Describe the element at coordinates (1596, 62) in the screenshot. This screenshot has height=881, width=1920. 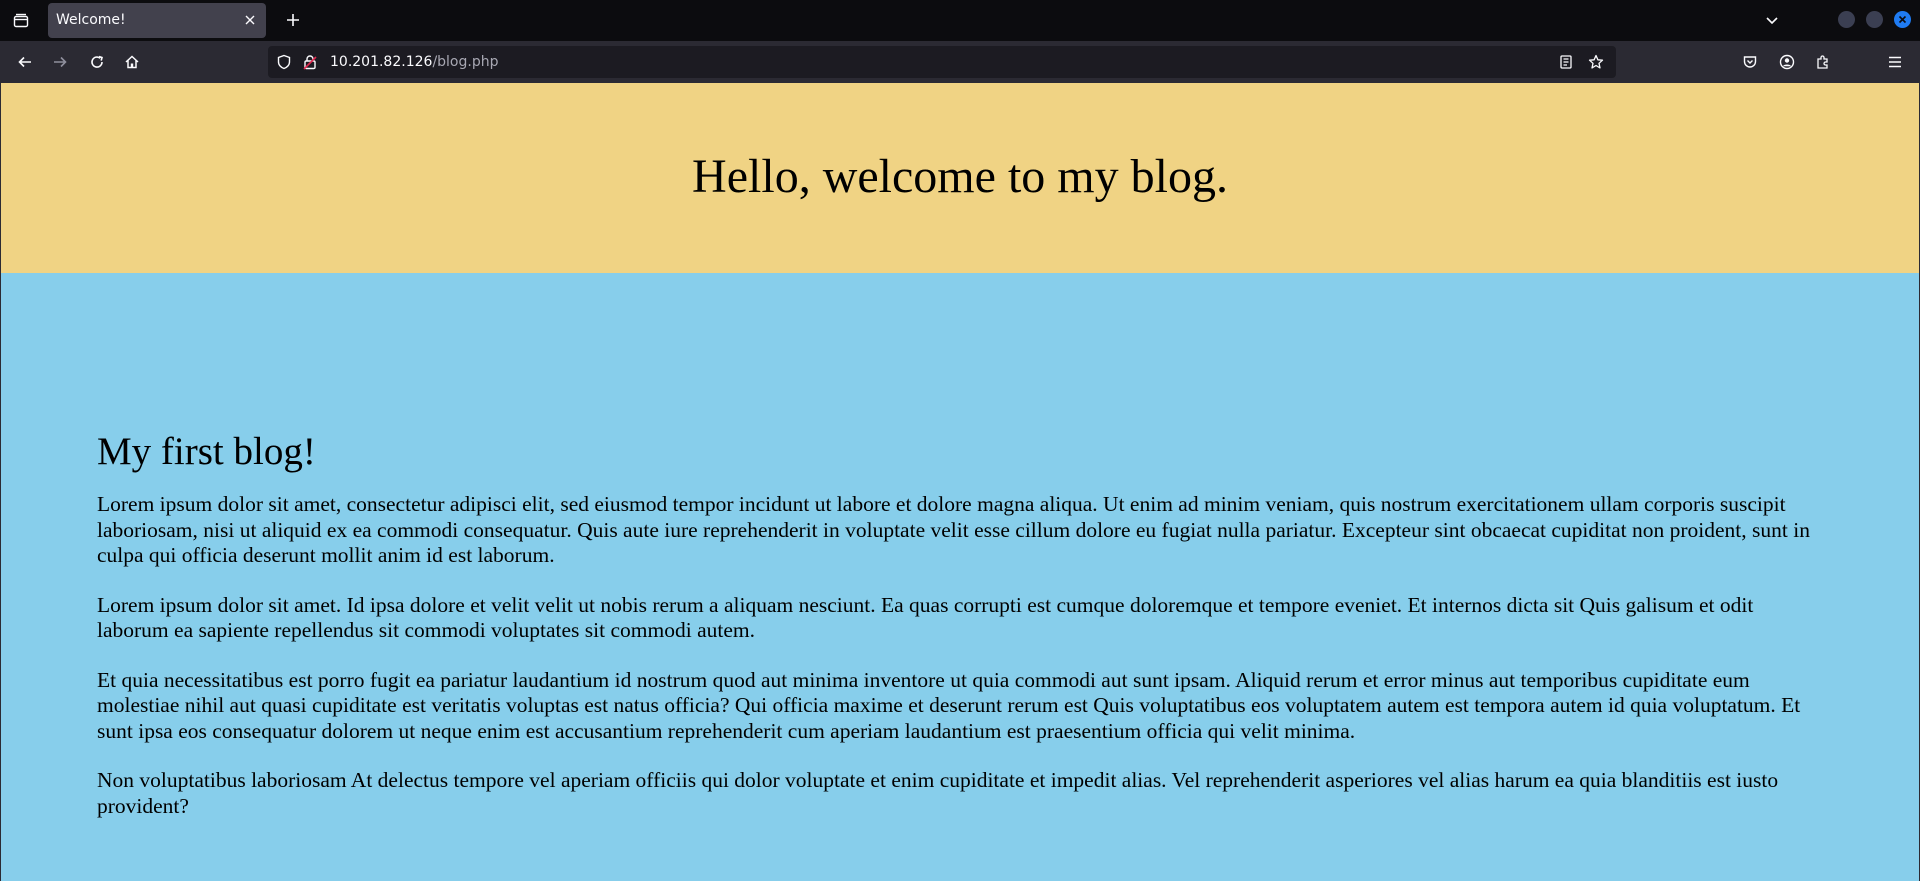
I see `star-icon` at that location.